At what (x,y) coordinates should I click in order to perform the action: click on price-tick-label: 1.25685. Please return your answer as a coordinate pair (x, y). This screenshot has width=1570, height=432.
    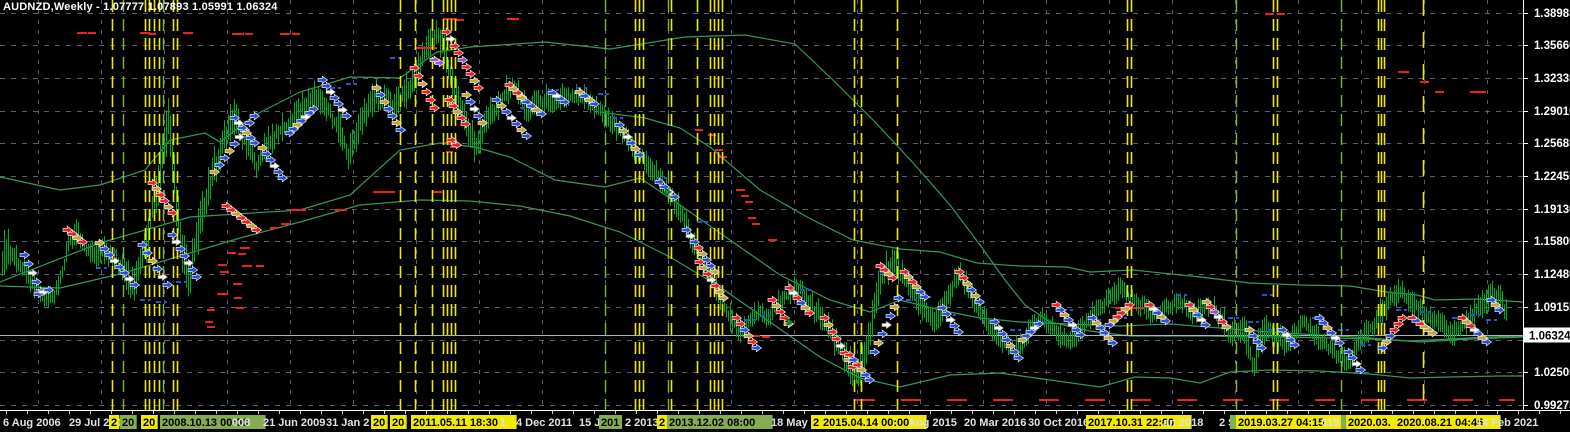
    Looking at the image, I should click on (1552, 144).